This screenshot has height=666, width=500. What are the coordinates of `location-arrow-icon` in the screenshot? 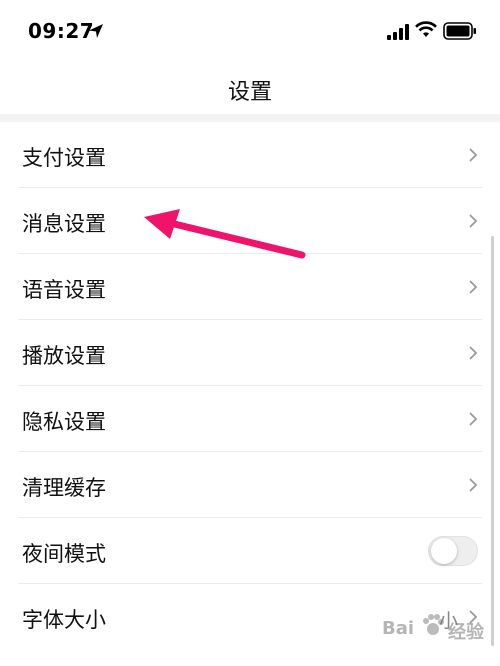 It's located at (96, 31).